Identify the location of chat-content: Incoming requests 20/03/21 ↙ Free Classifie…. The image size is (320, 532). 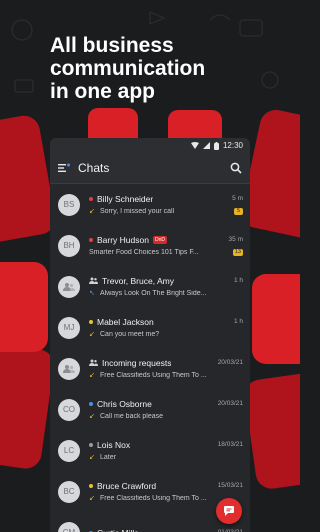
(166, 369).